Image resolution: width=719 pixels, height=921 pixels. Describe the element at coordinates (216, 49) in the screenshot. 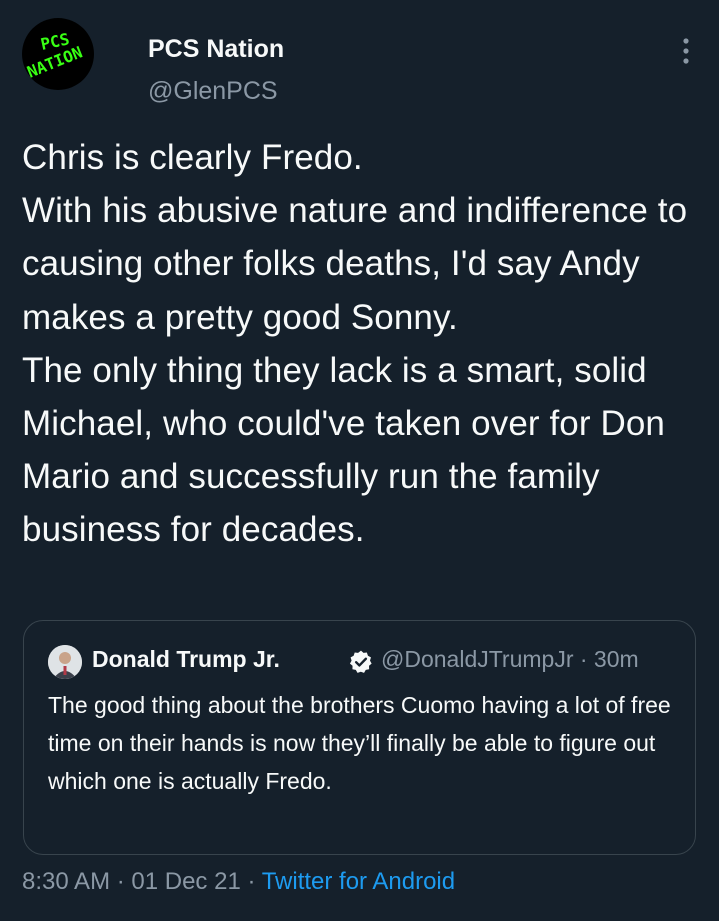

I see `author-display-name: PCS Nation` at that location.